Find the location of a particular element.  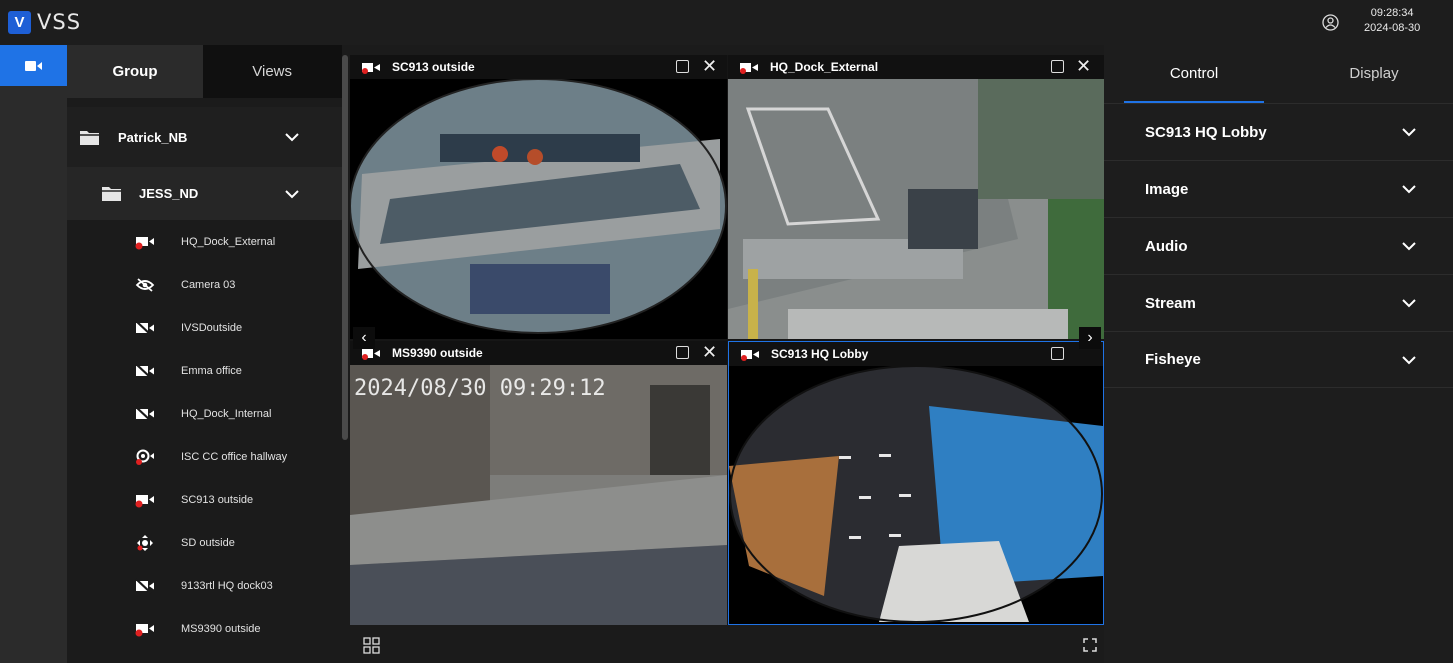

camera-item-hq-dock-external: HQ_Dock_External is located at coordinates (204, 241).